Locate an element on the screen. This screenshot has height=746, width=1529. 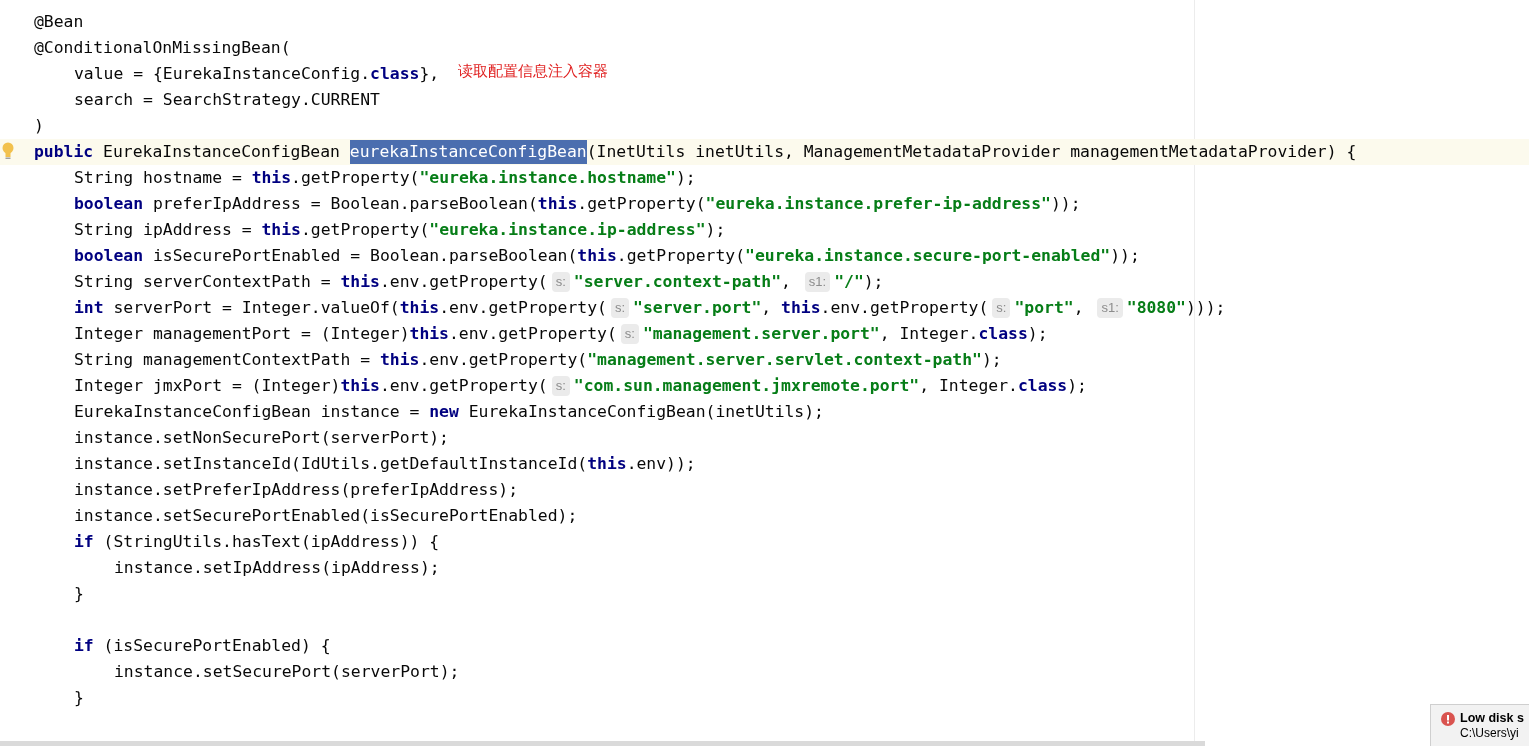
string-literal: "/" is located at coordinates (849, 281).